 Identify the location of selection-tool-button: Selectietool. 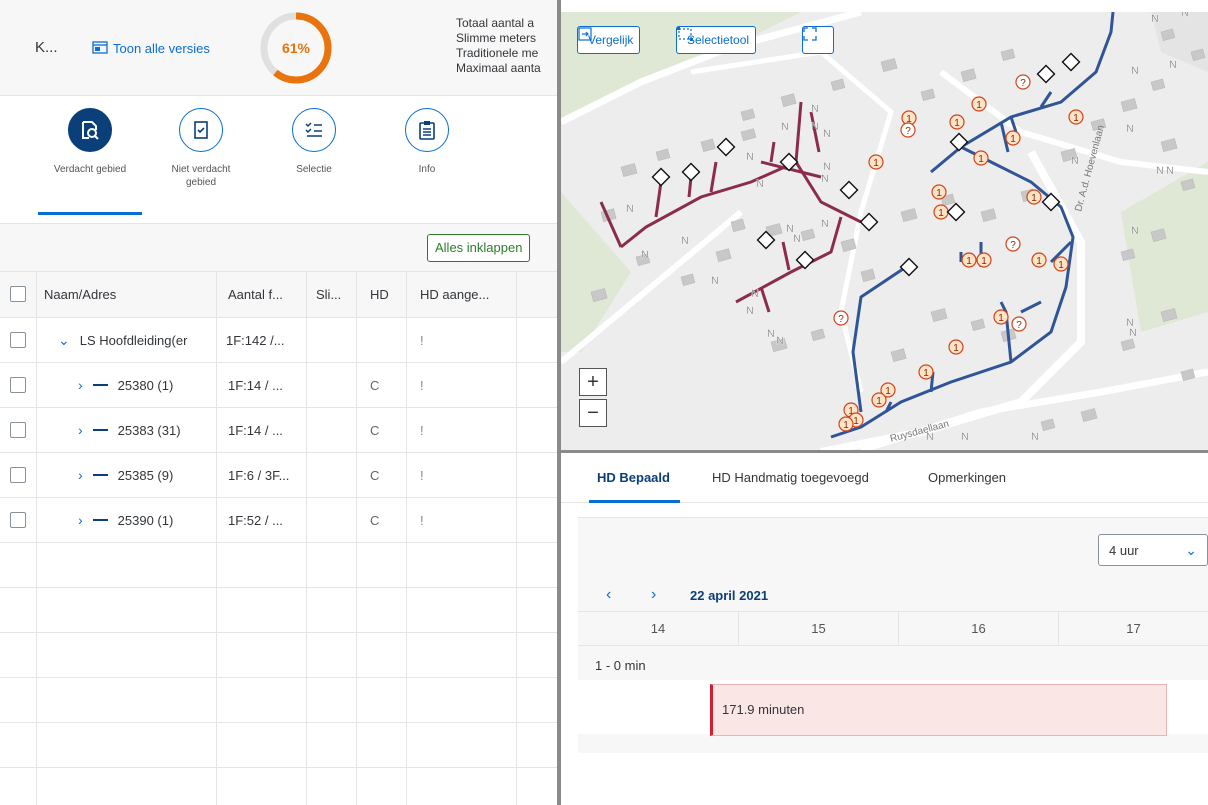
(716, 40).